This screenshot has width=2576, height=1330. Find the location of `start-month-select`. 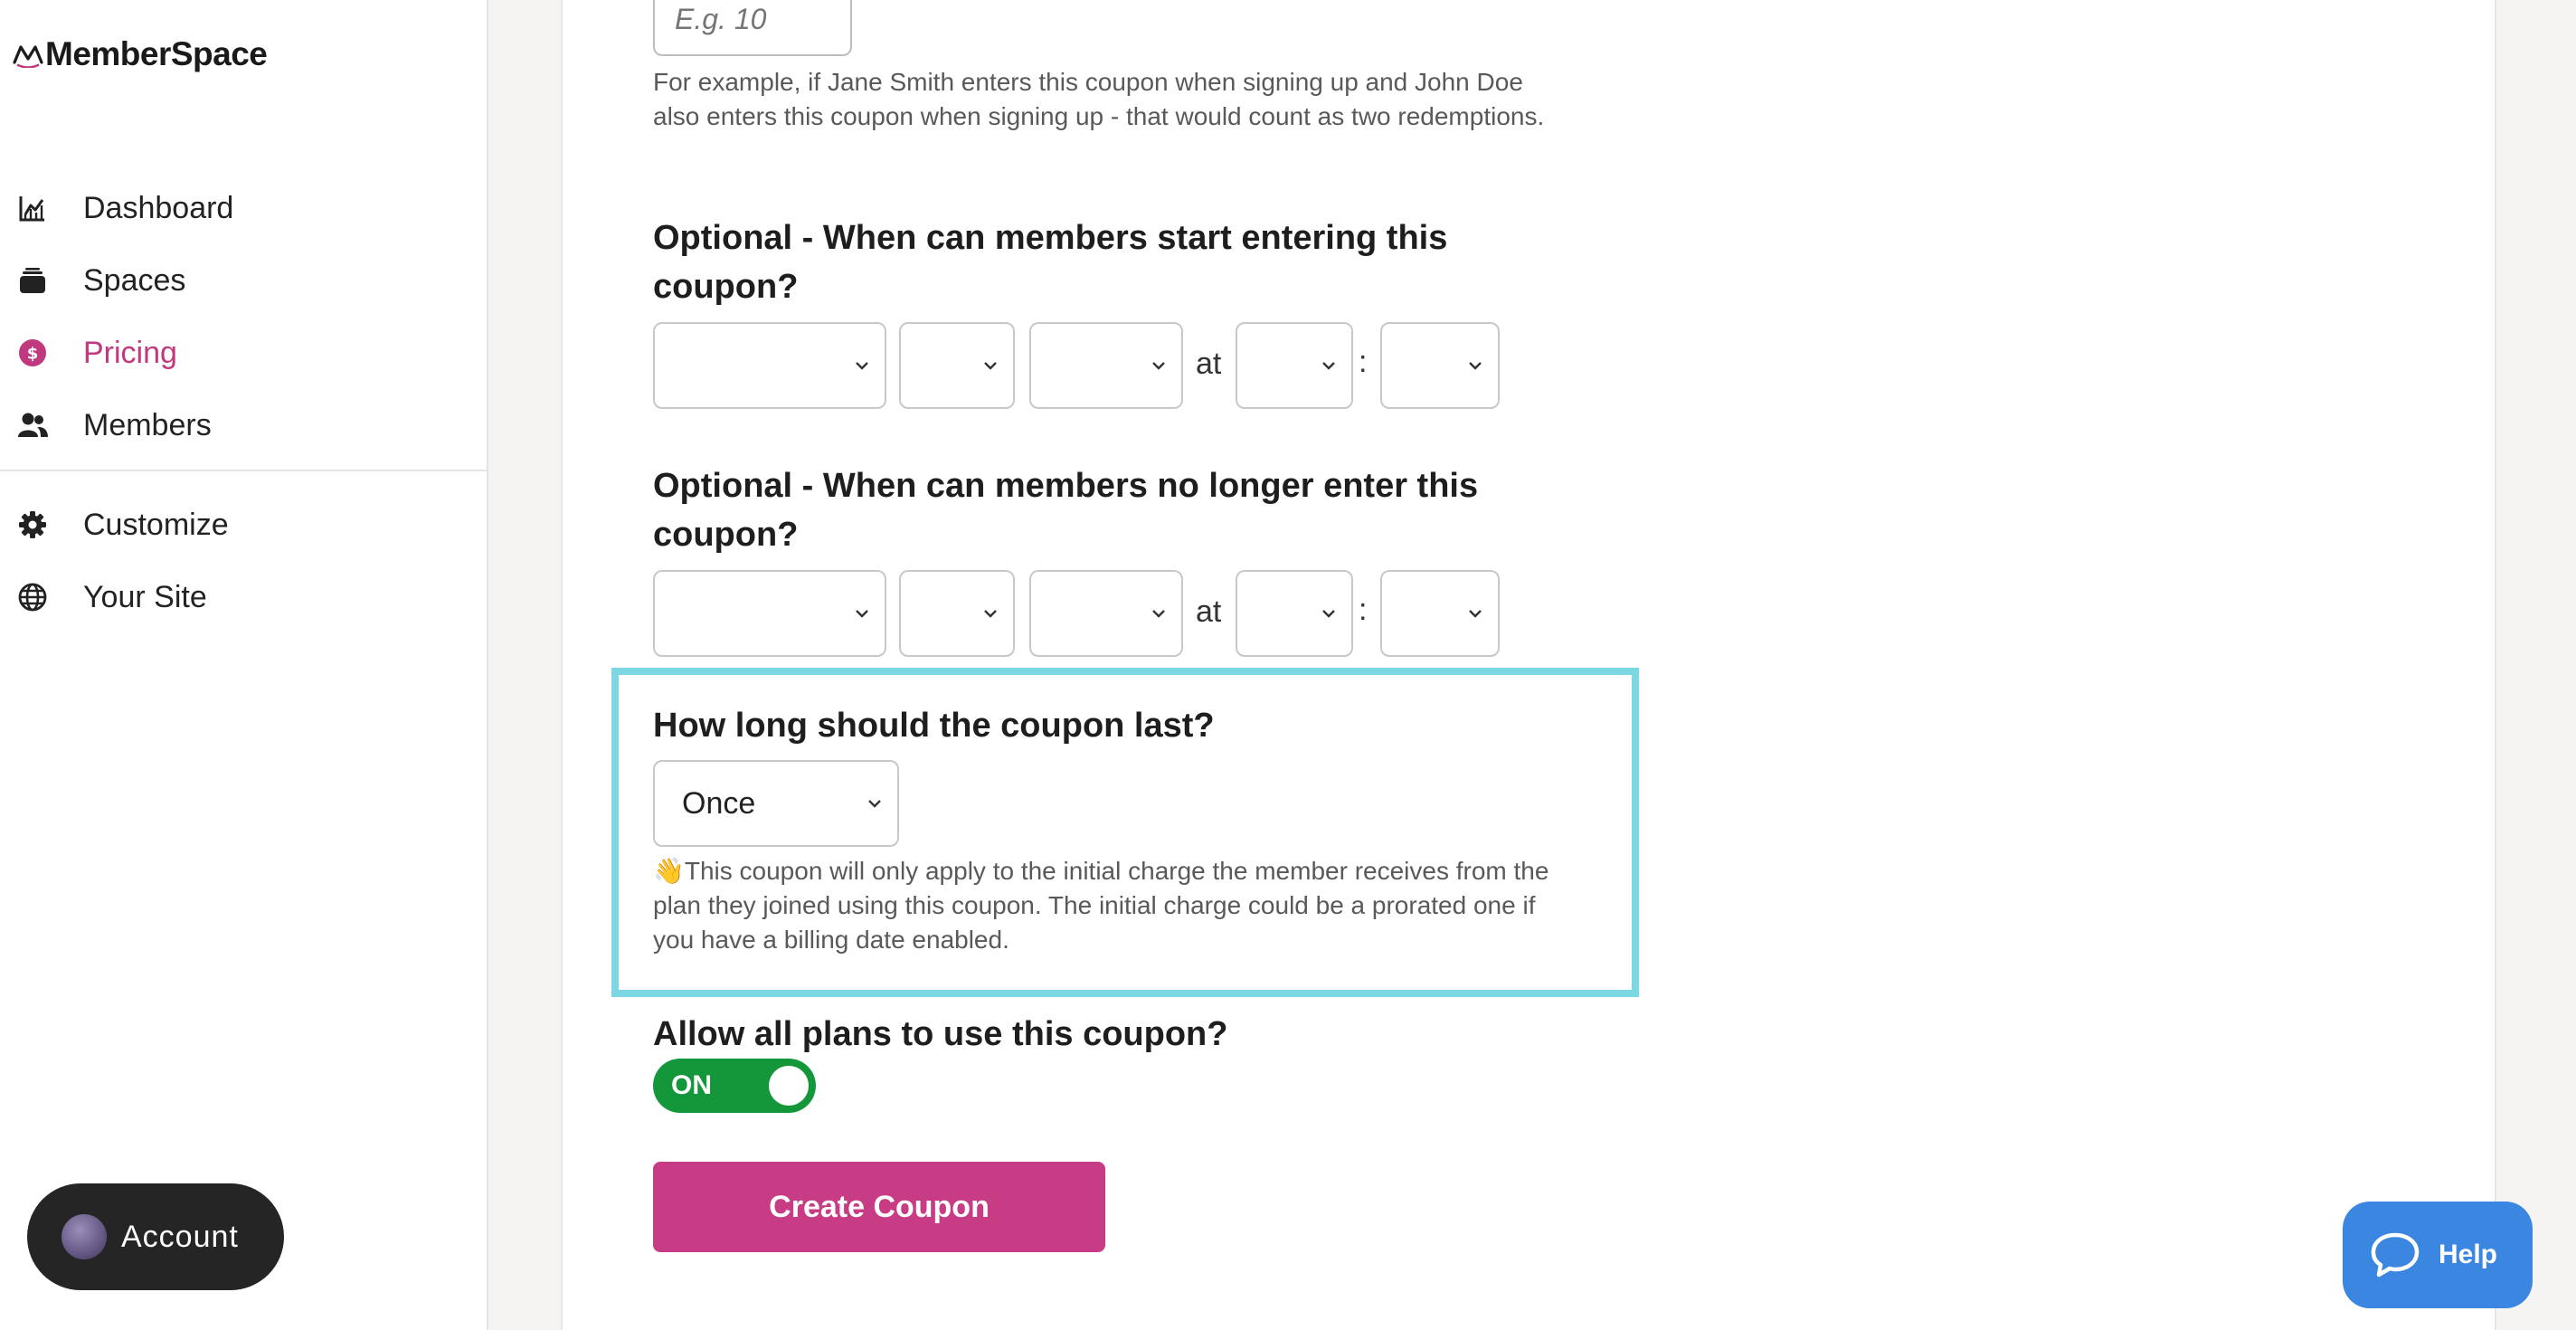

start-month-select is located at coordinates (769, 366).